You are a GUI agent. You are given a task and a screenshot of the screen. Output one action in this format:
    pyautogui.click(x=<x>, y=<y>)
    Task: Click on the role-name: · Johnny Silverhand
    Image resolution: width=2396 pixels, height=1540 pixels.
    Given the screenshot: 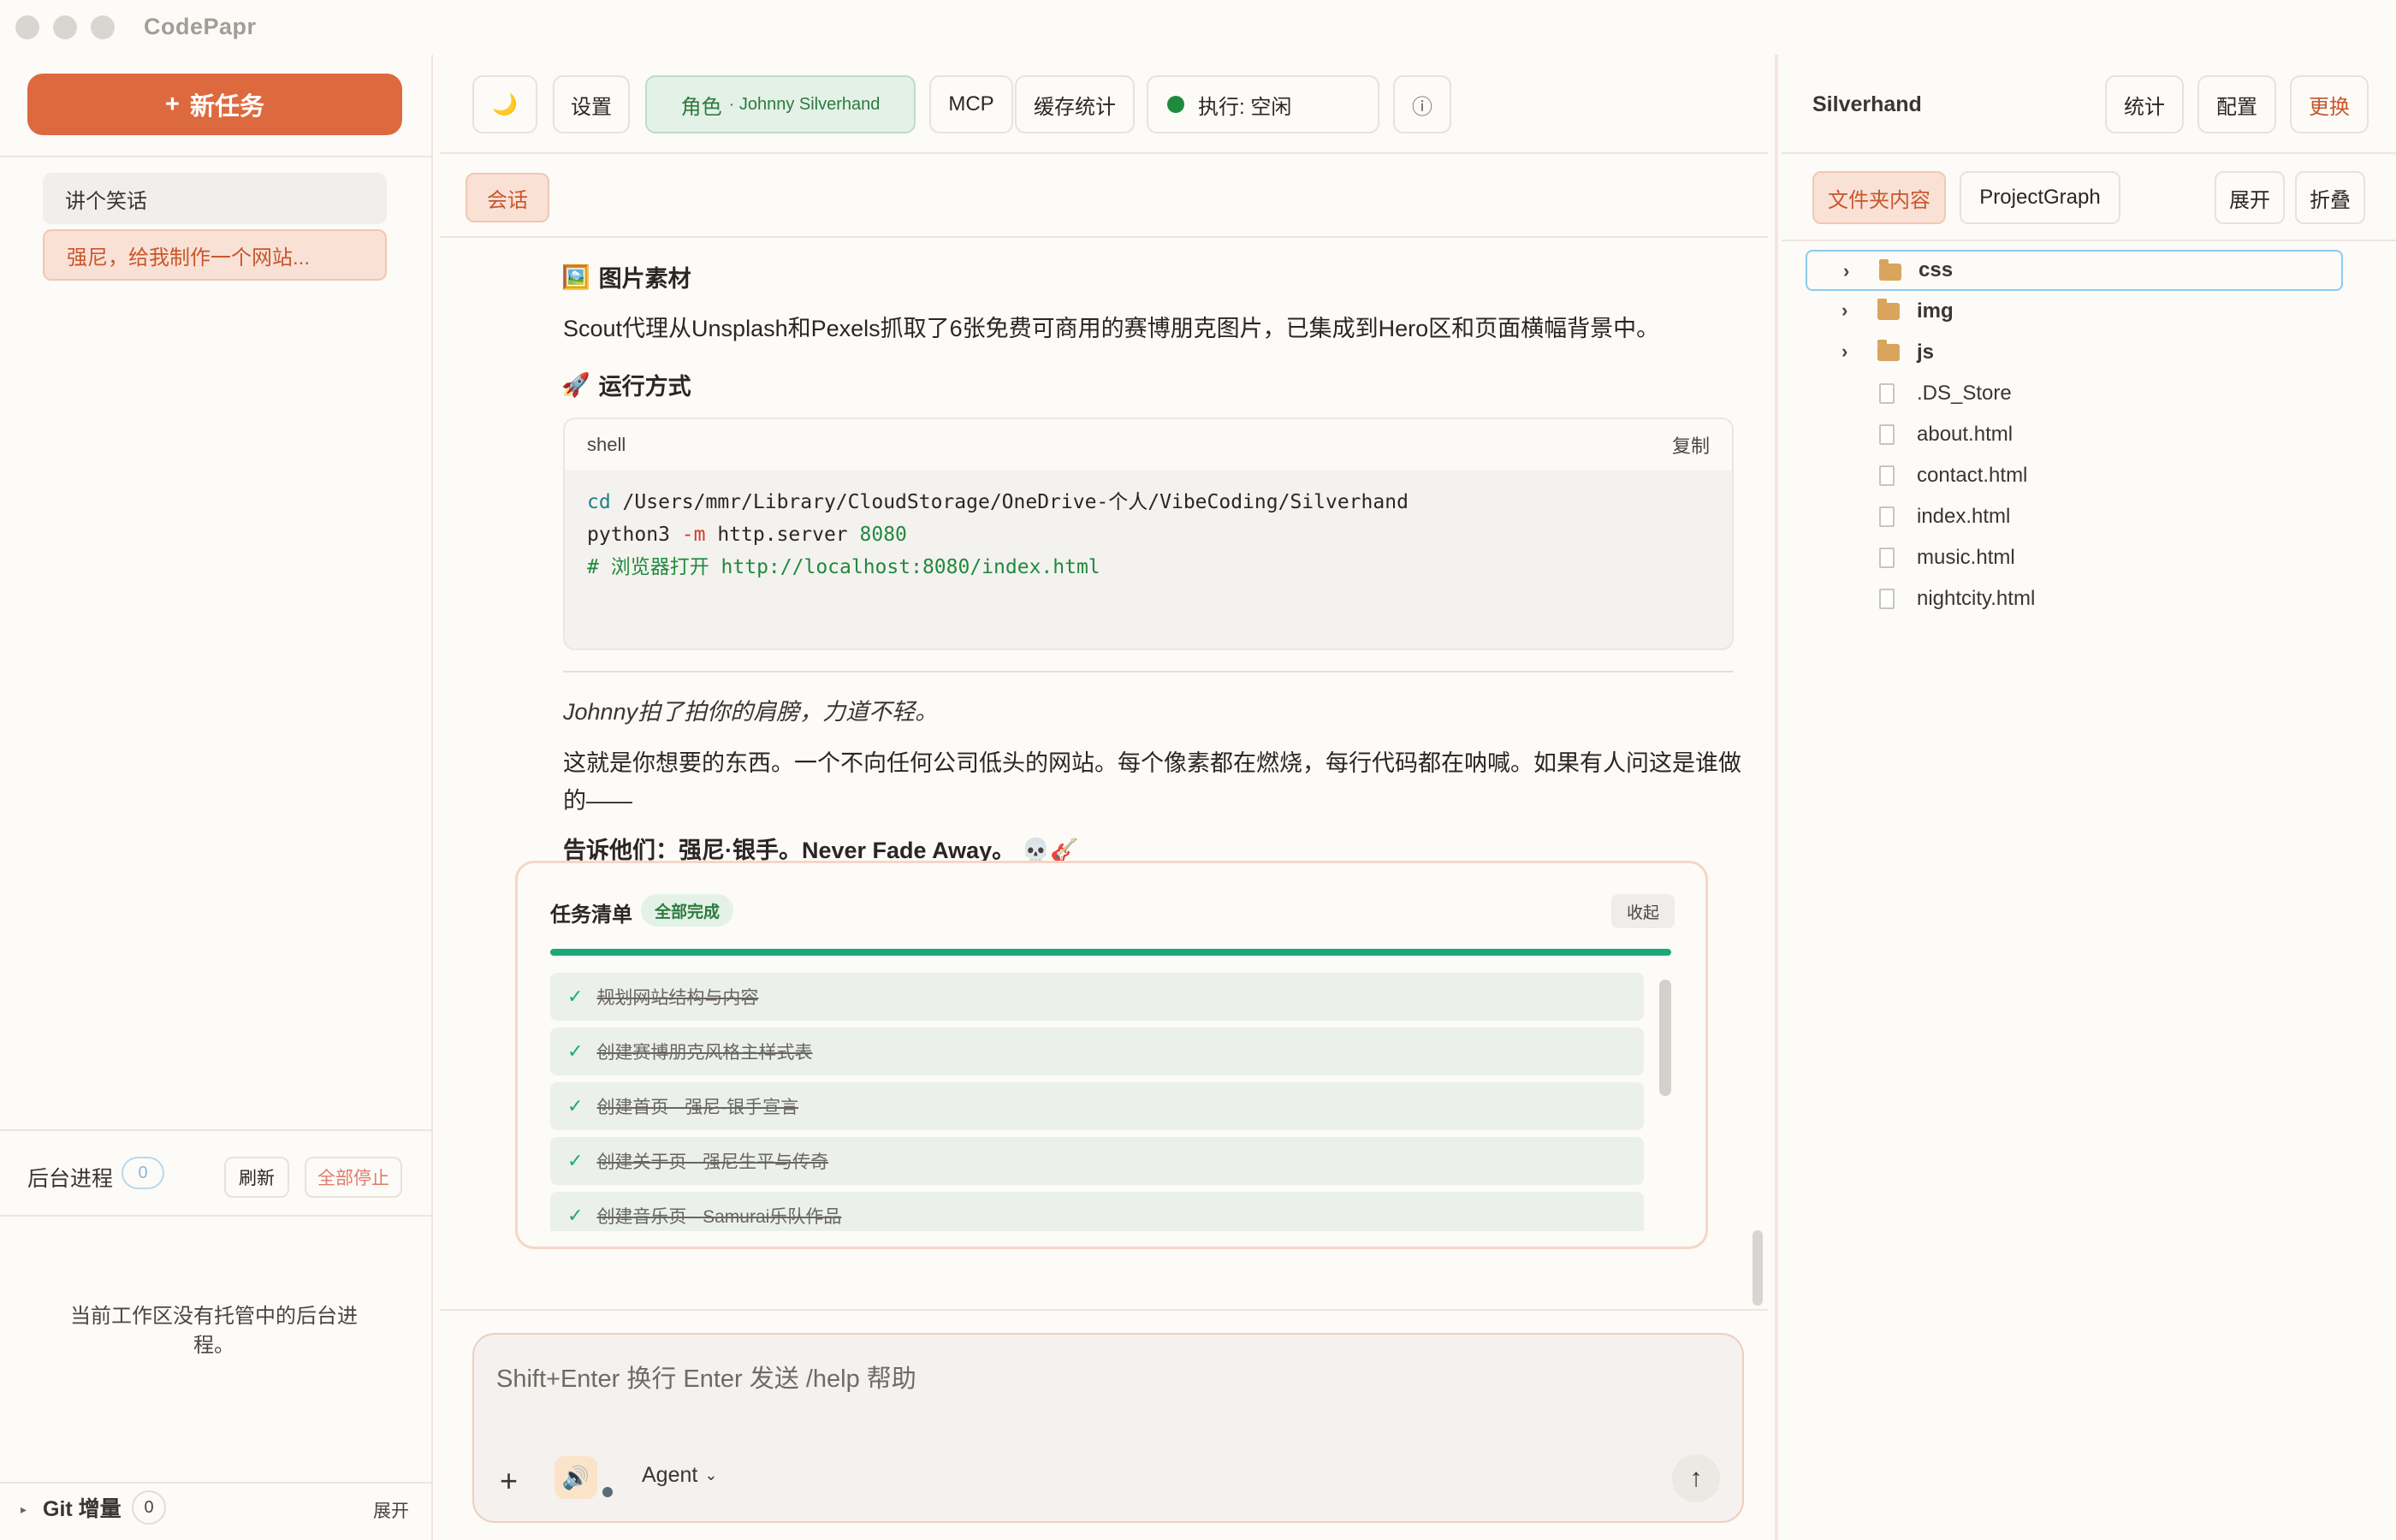 What is the action you would take?
    pyautogui.click(x=804, y=104)
    